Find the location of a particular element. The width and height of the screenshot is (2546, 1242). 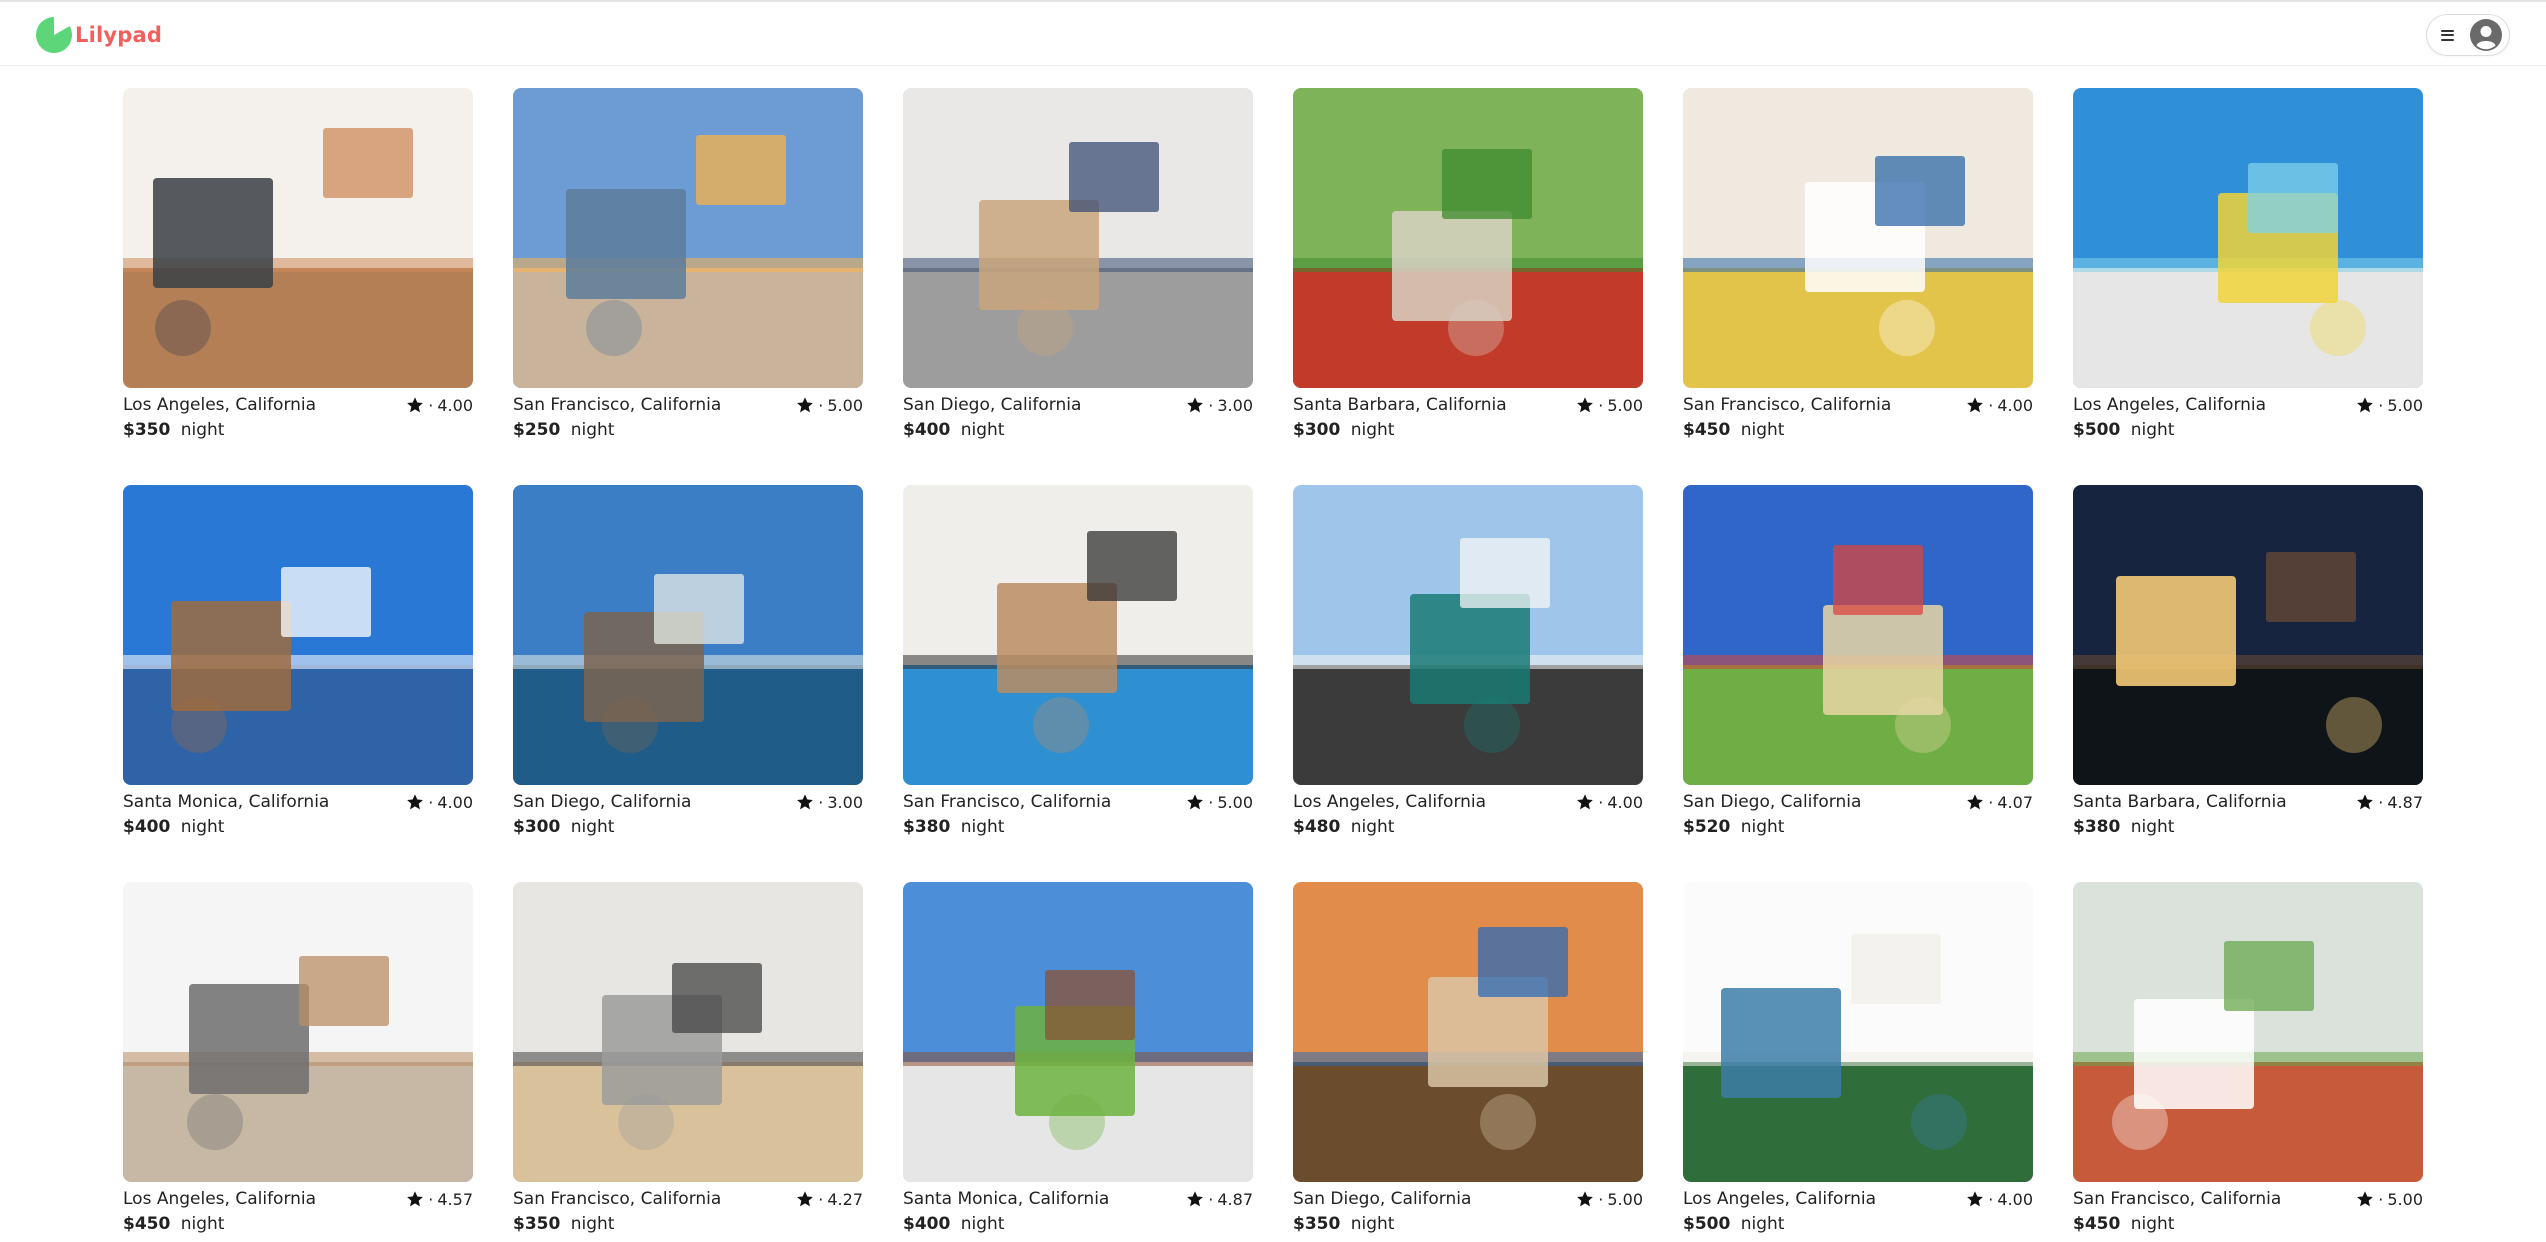

listing-info: San Diego, California · 4.07 is located at coordinates (1858, 802).